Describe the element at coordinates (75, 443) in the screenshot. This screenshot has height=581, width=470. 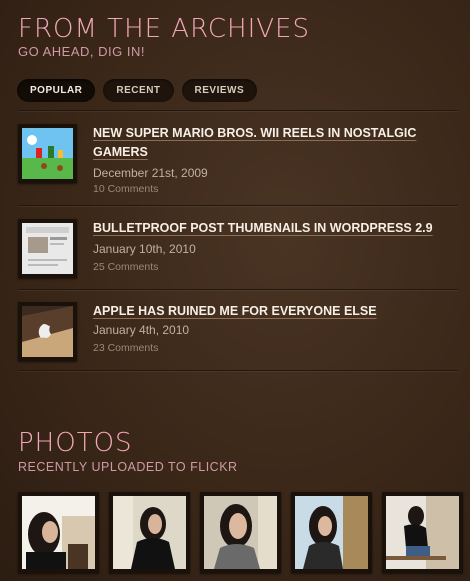
I see `photos-title: PHOTOS` at that location.